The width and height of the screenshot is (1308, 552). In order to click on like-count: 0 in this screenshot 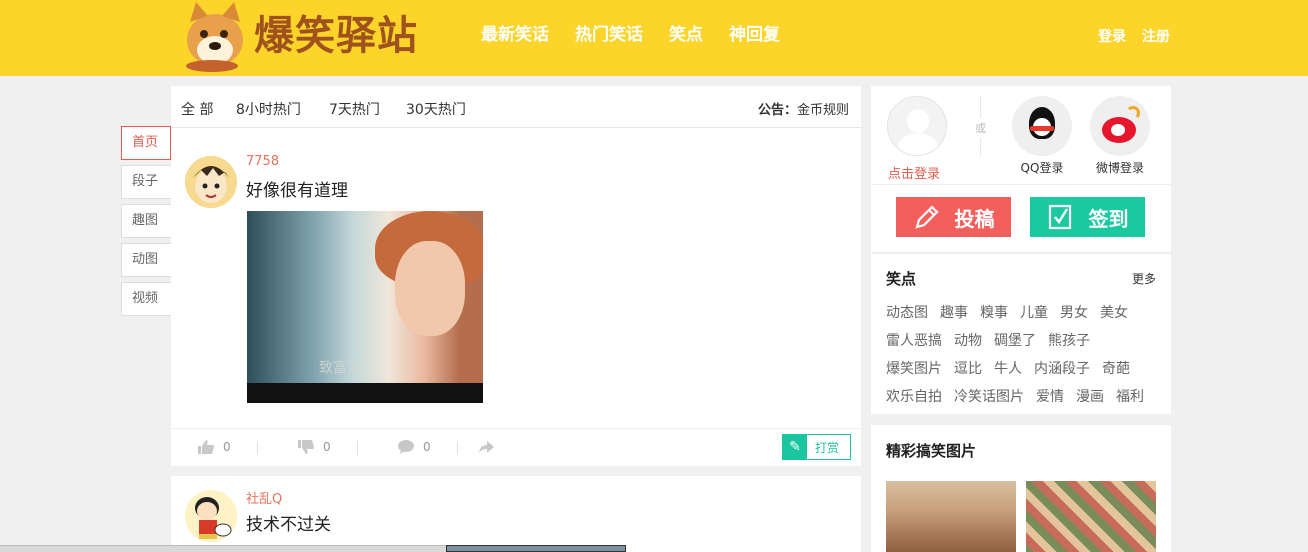, I will do `click(227, 447)`.